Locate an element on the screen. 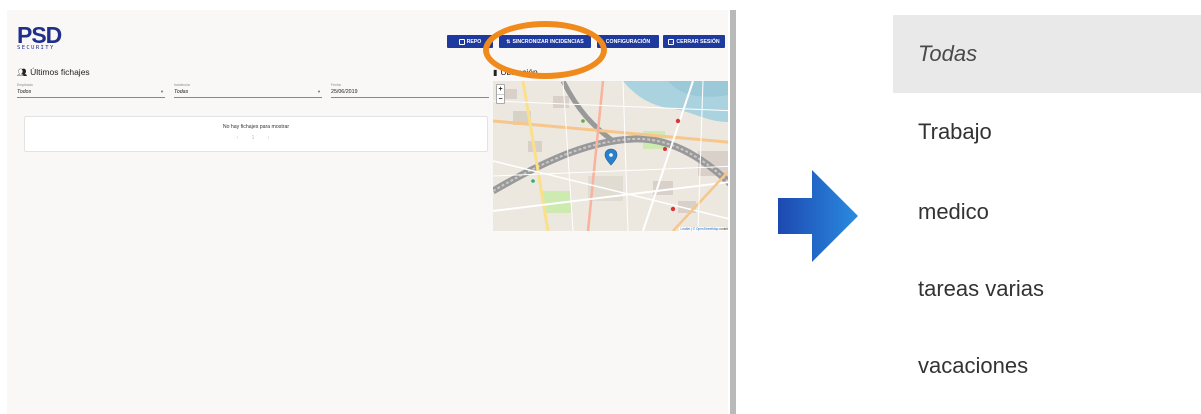 This screenshot has width=1201, height=414. fichajes-table: No hay fichajes para mostrar ‹ 1 › is located at coordinates (256, 134).